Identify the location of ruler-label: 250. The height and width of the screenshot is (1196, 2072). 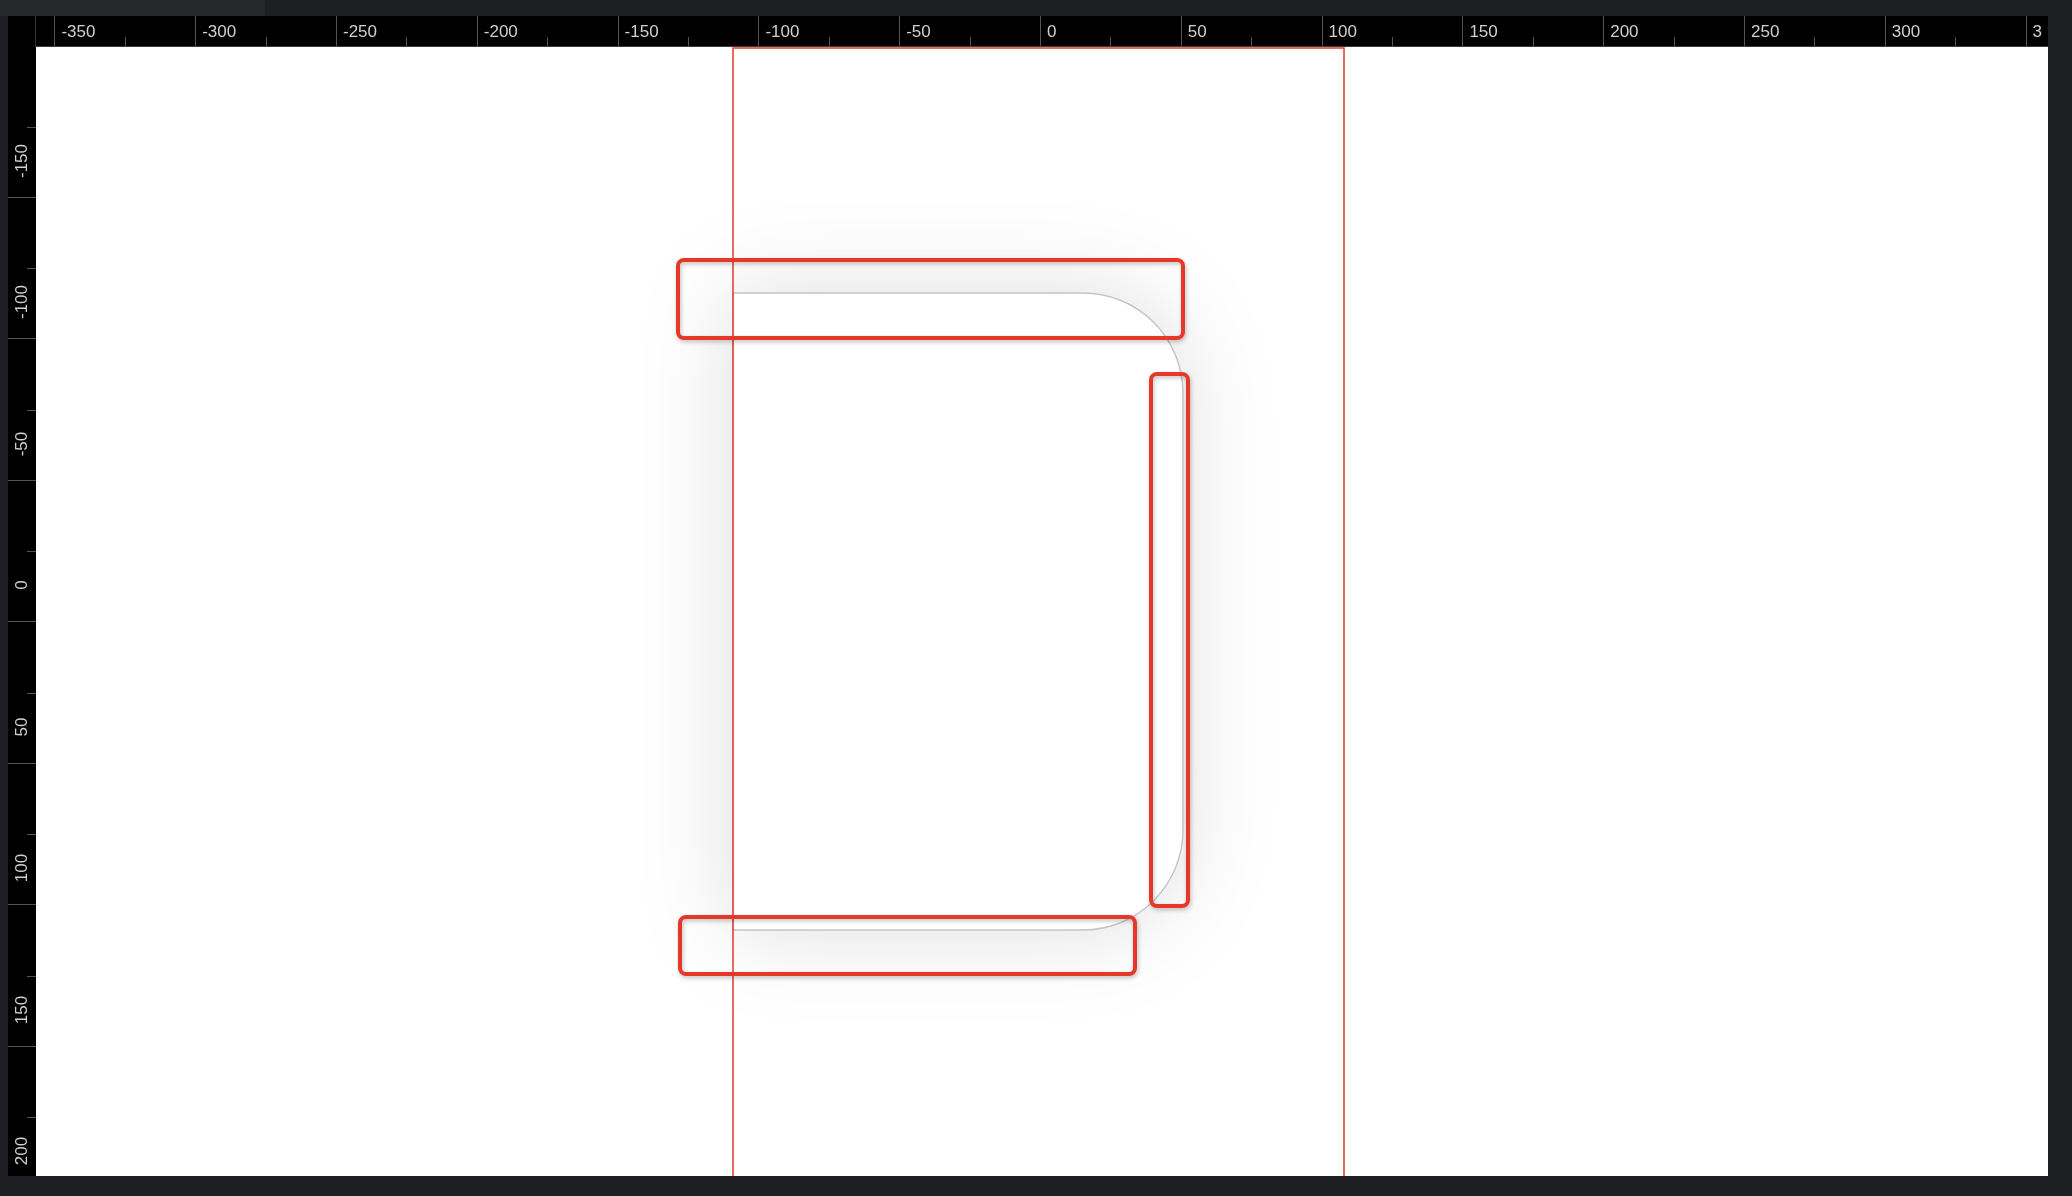
(1765, 32).